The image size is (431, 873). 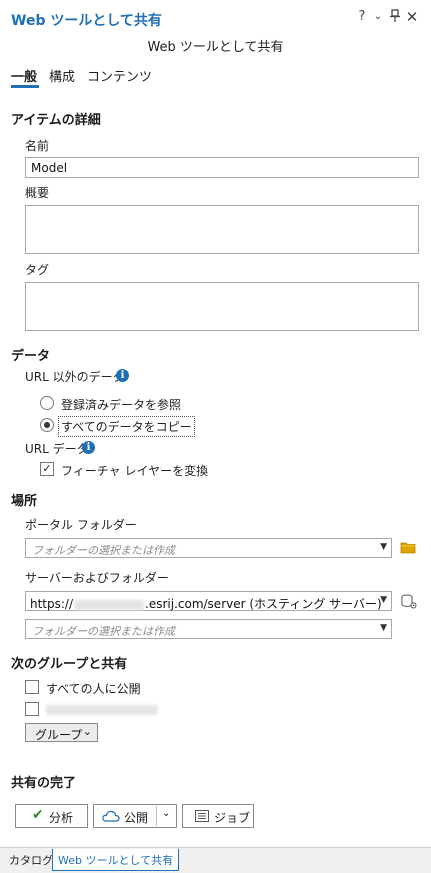 I want to click on tags-input, so click(x=222, y=306).